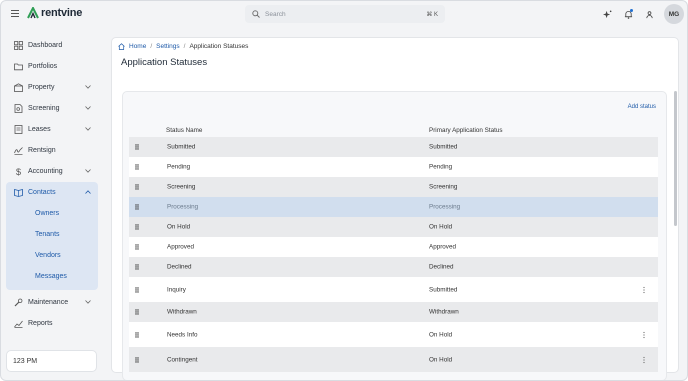 This screenshot has width=688, height=381. Describe the element at coordinates (674, 14) in the screenshot. I see `user-avatar: MG` at that location.